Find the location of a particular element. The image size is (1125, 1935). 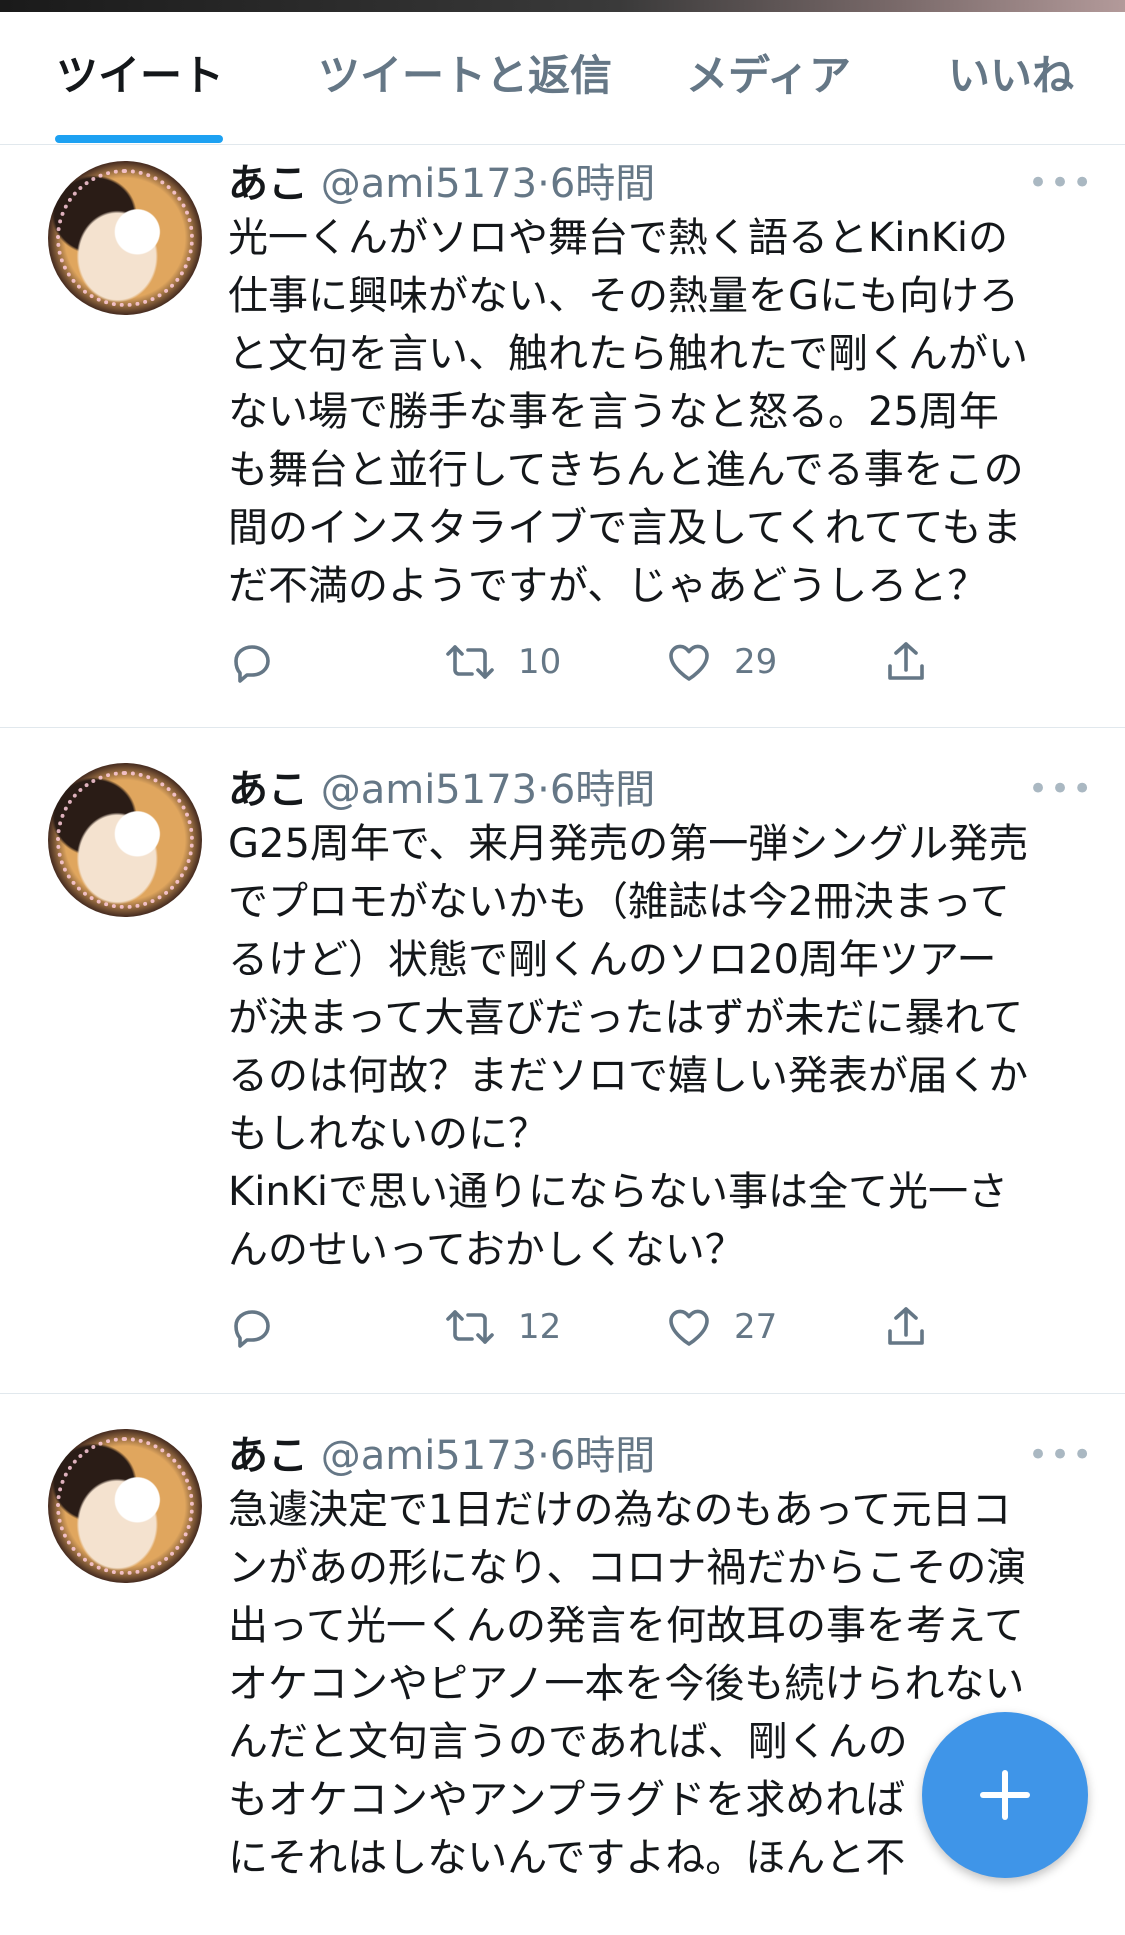

compose-tweet-button is located at coordinates (1005, 1795).